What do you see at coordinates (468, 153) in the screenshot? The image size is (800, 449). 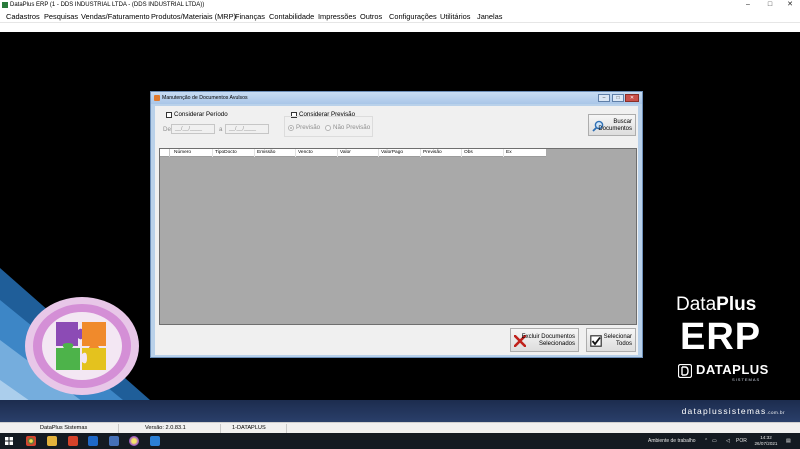 I see `grid-col-obs: Obs` at bounding box center [468, 153].